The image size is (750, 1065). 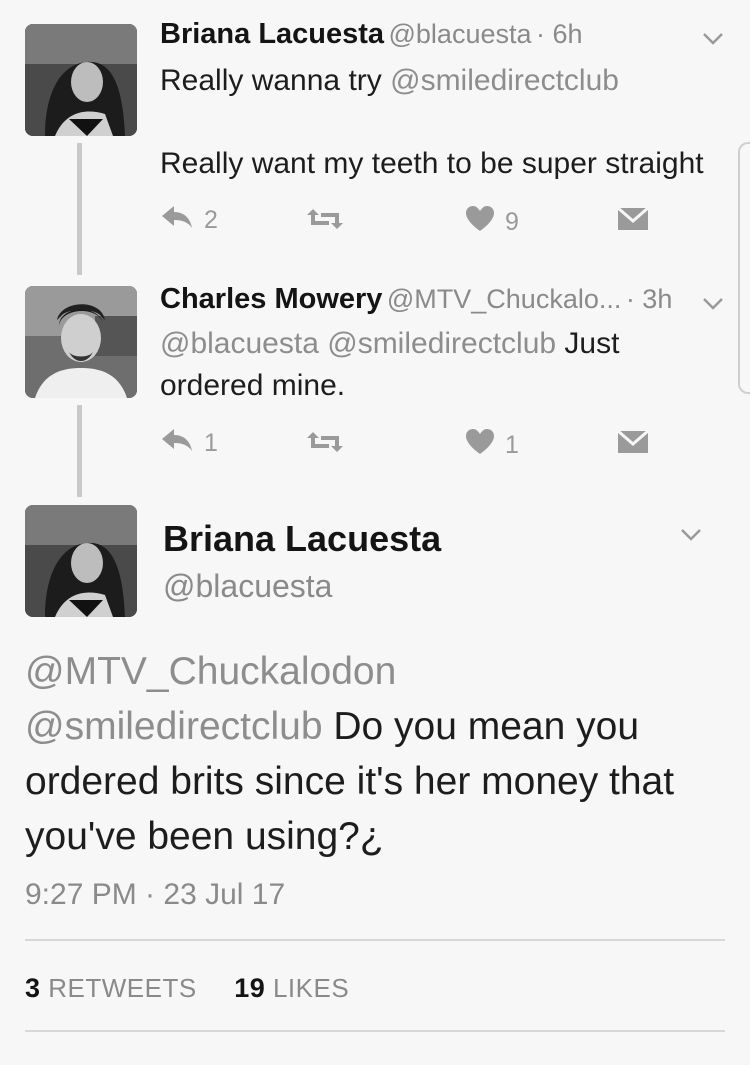 I want to click on like-button: 9, so click(x=492, y=222).